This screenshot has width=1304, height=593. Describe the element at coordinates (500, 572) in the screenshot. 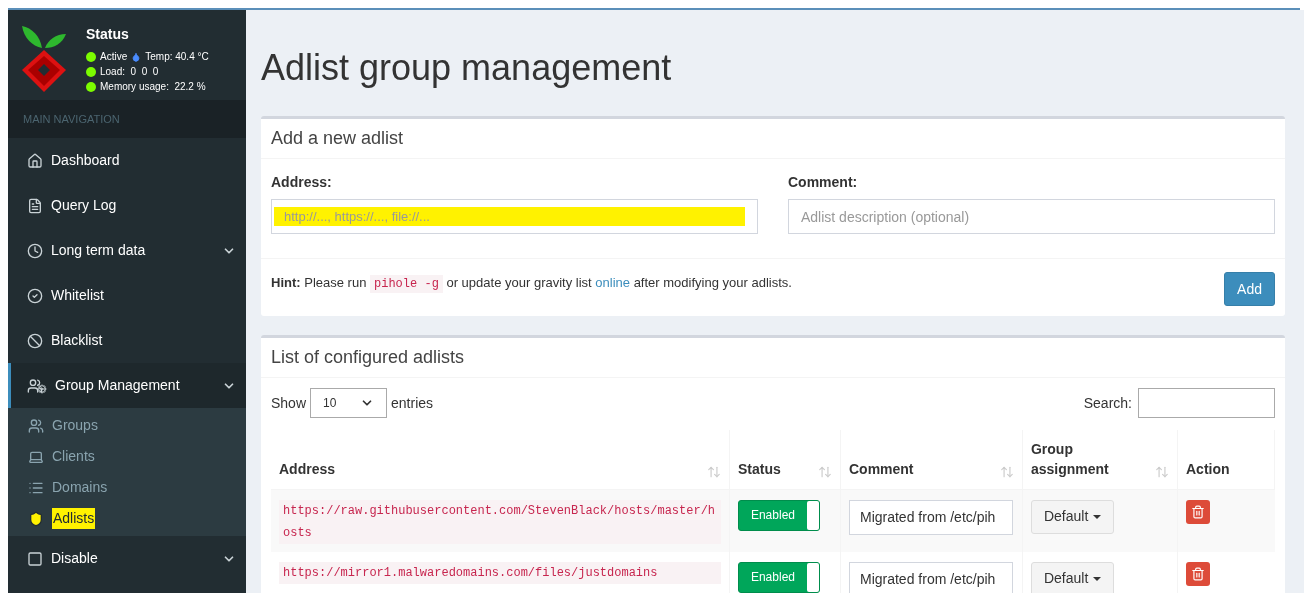

I see `address-code: https://mirror1.malwaredomains.com/files/justdomains` at that location.